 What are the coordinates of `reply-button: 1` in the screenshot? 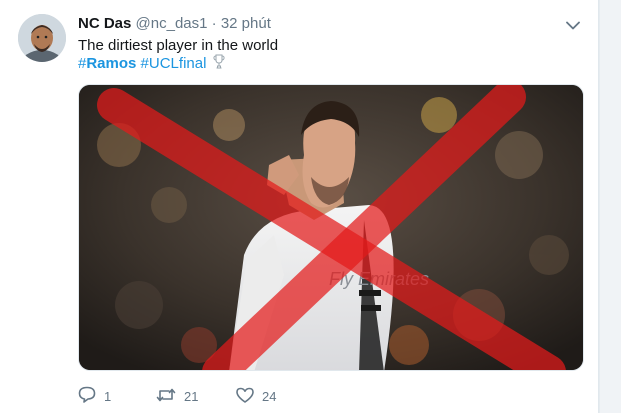 It's located at (117, 396).